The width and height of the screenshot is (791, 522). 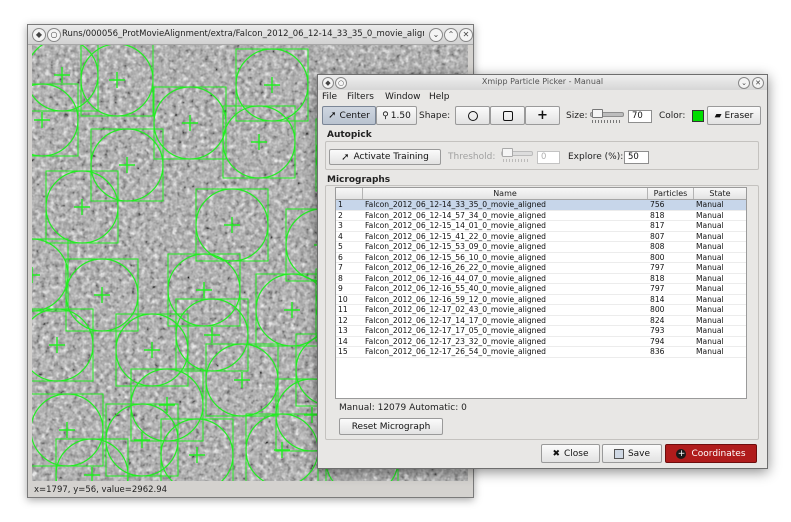 What do you see at coordinates (608, 116) in the screenshot?
I see `size-slider` at bounding box center [608, 116].